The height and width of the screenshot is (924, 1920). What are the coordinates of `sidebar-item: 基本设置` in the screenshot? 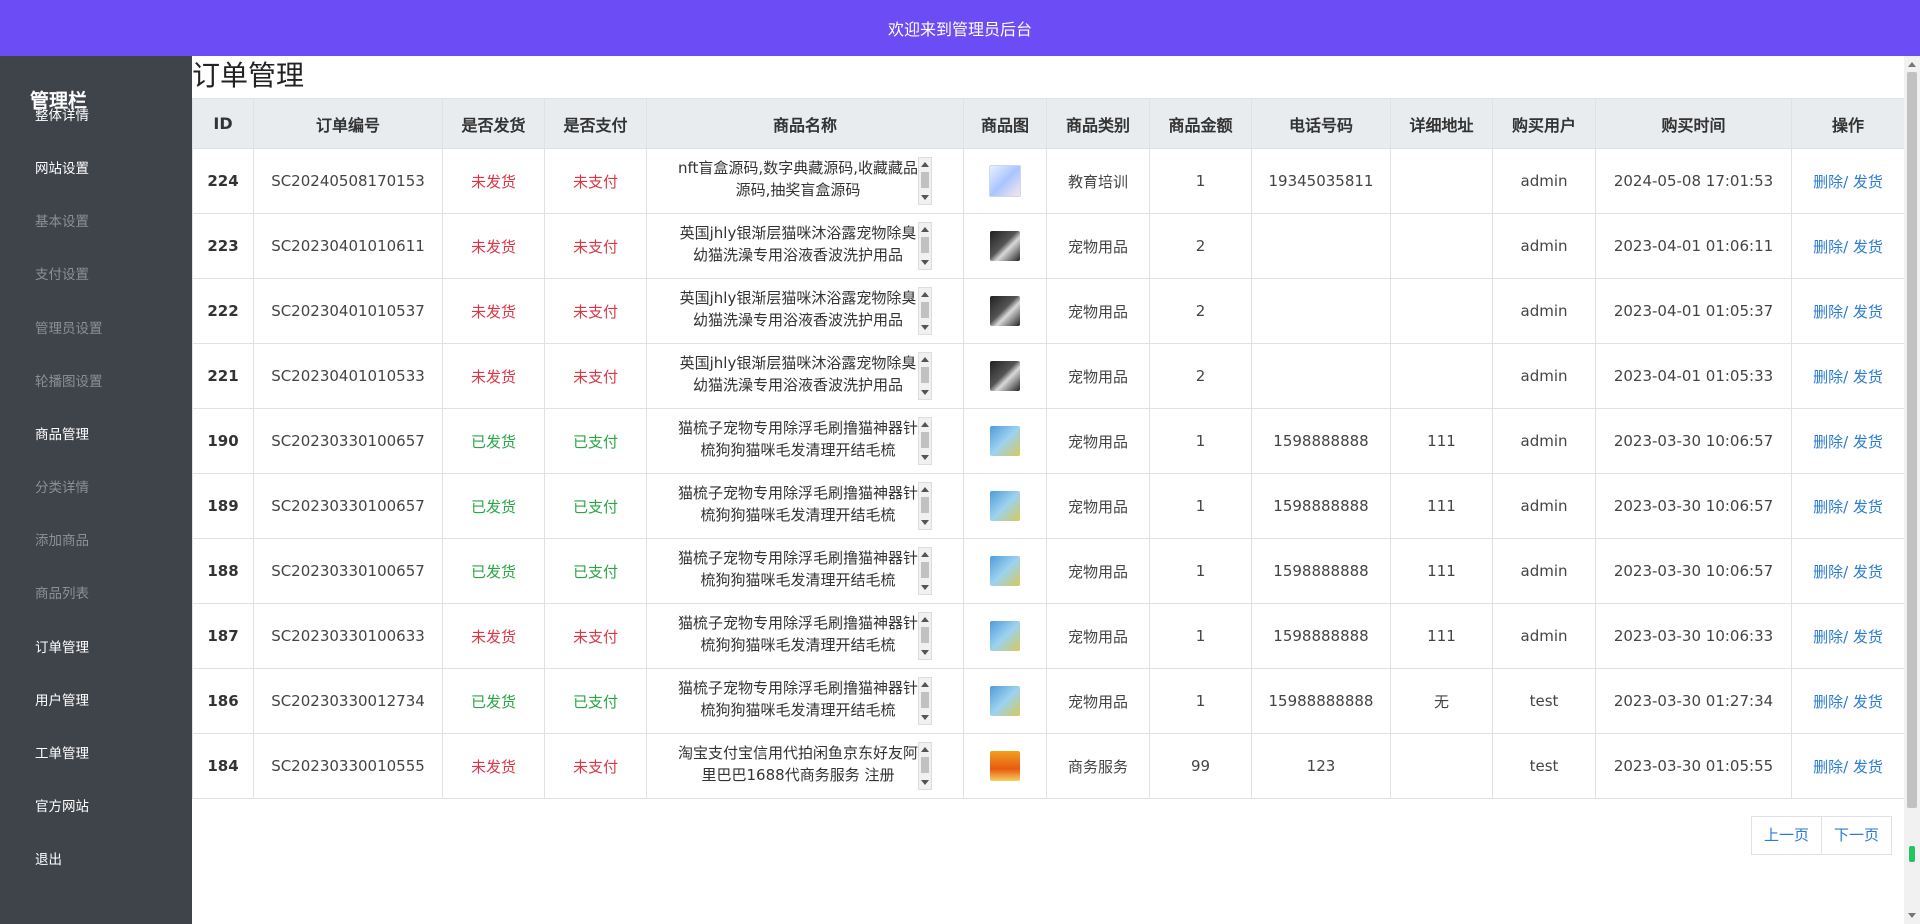 It's located at (62, 220).